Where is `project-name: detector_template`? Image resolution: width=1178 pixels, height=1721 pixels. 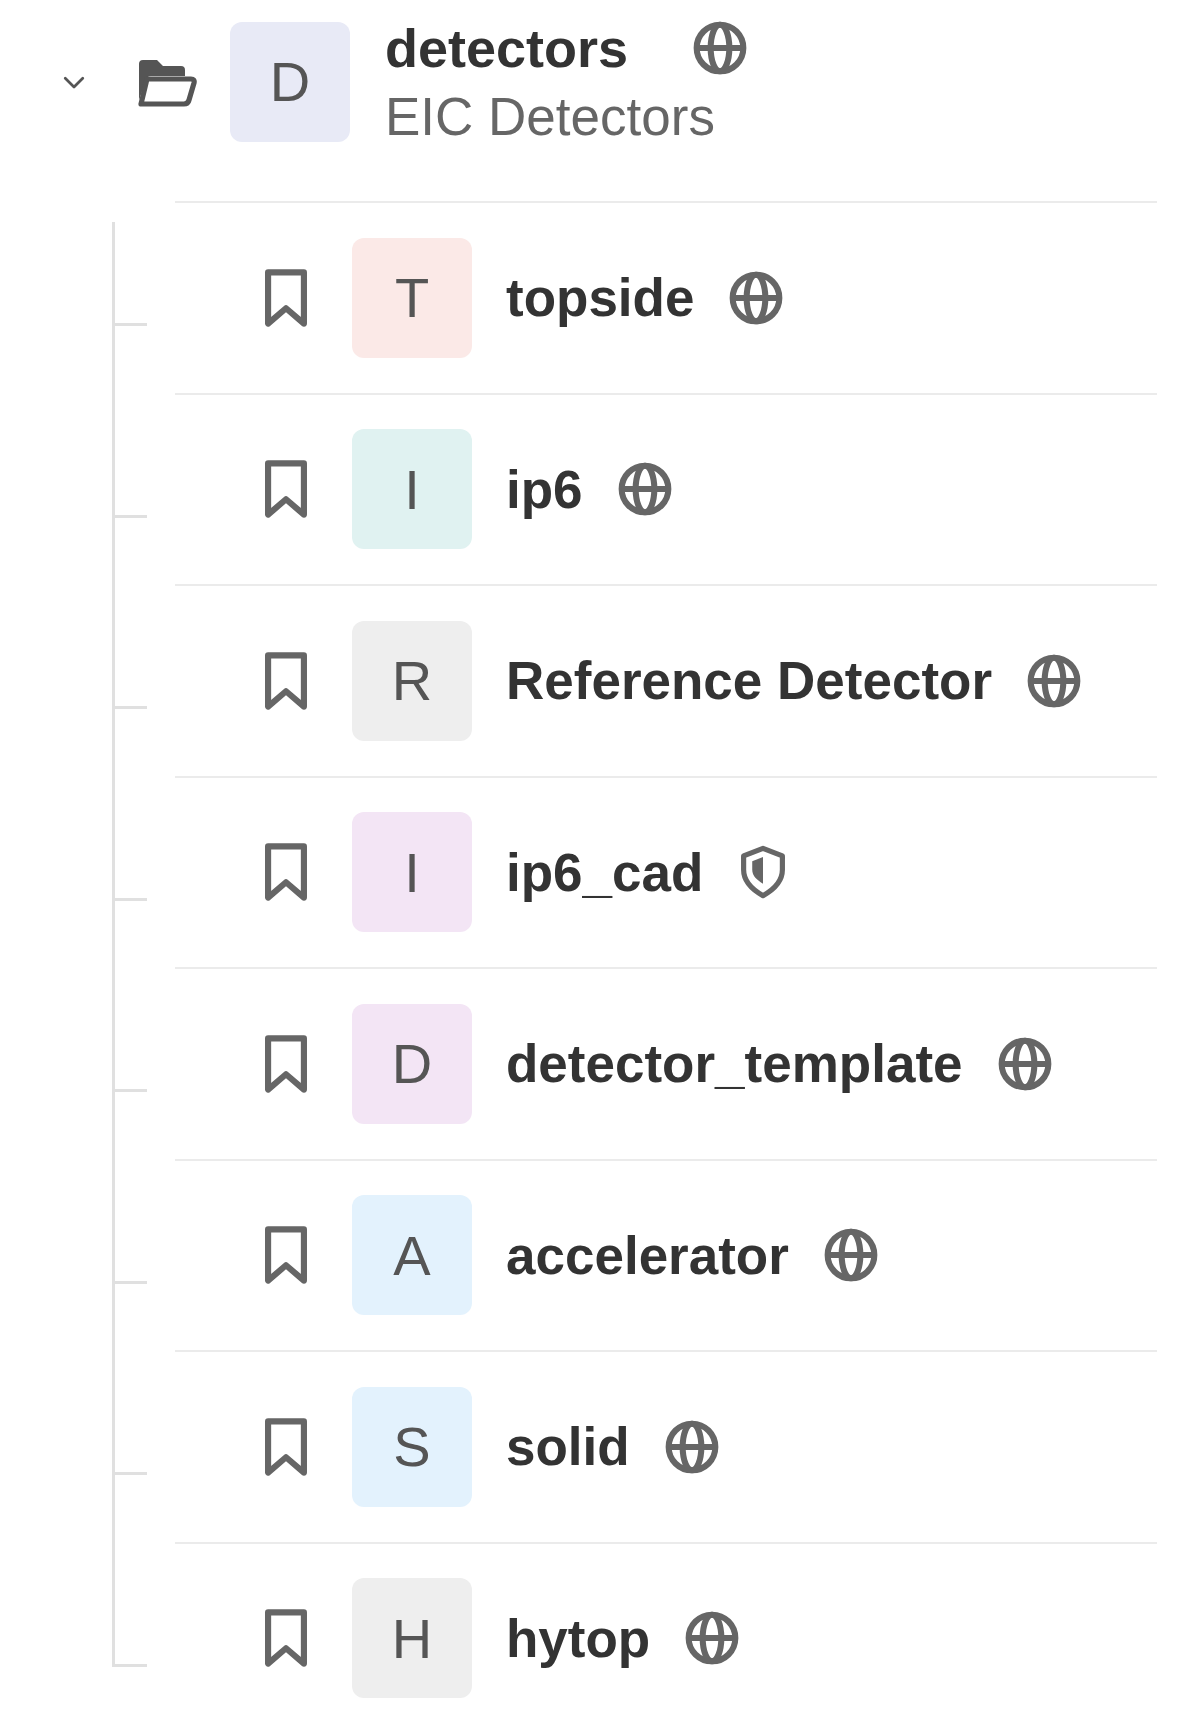 project-name: detector_template is located at coordinates (734, 1064).